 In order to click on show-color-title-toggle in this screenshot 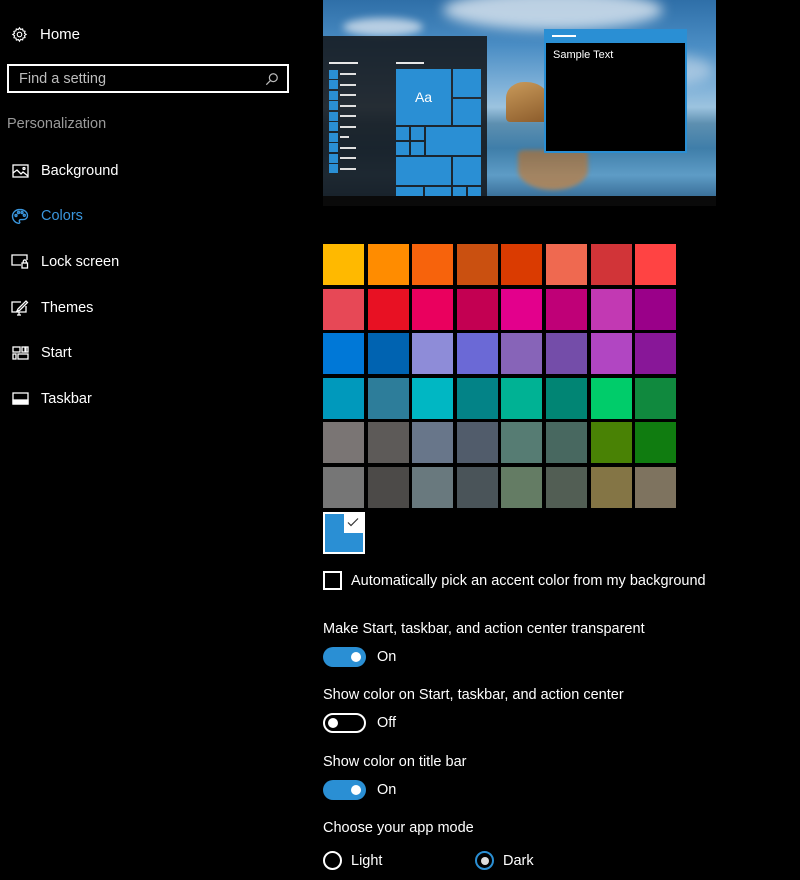, I will do `click(344, 790)`.